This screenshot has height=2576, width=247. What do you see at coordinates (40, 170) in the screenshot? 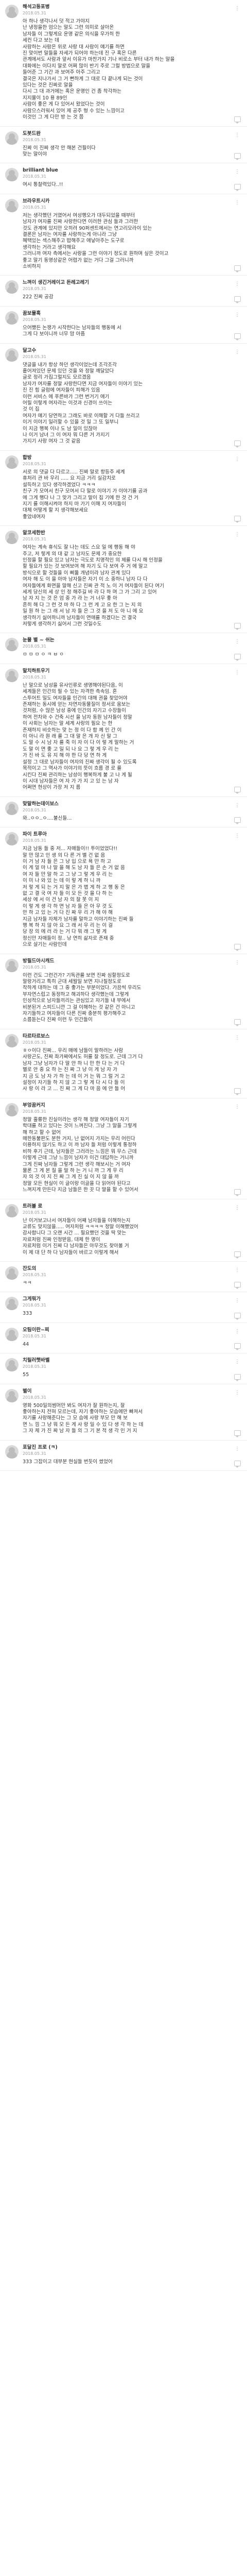
I see `author-name: brilliant blue` at bounding box center [40, 170].